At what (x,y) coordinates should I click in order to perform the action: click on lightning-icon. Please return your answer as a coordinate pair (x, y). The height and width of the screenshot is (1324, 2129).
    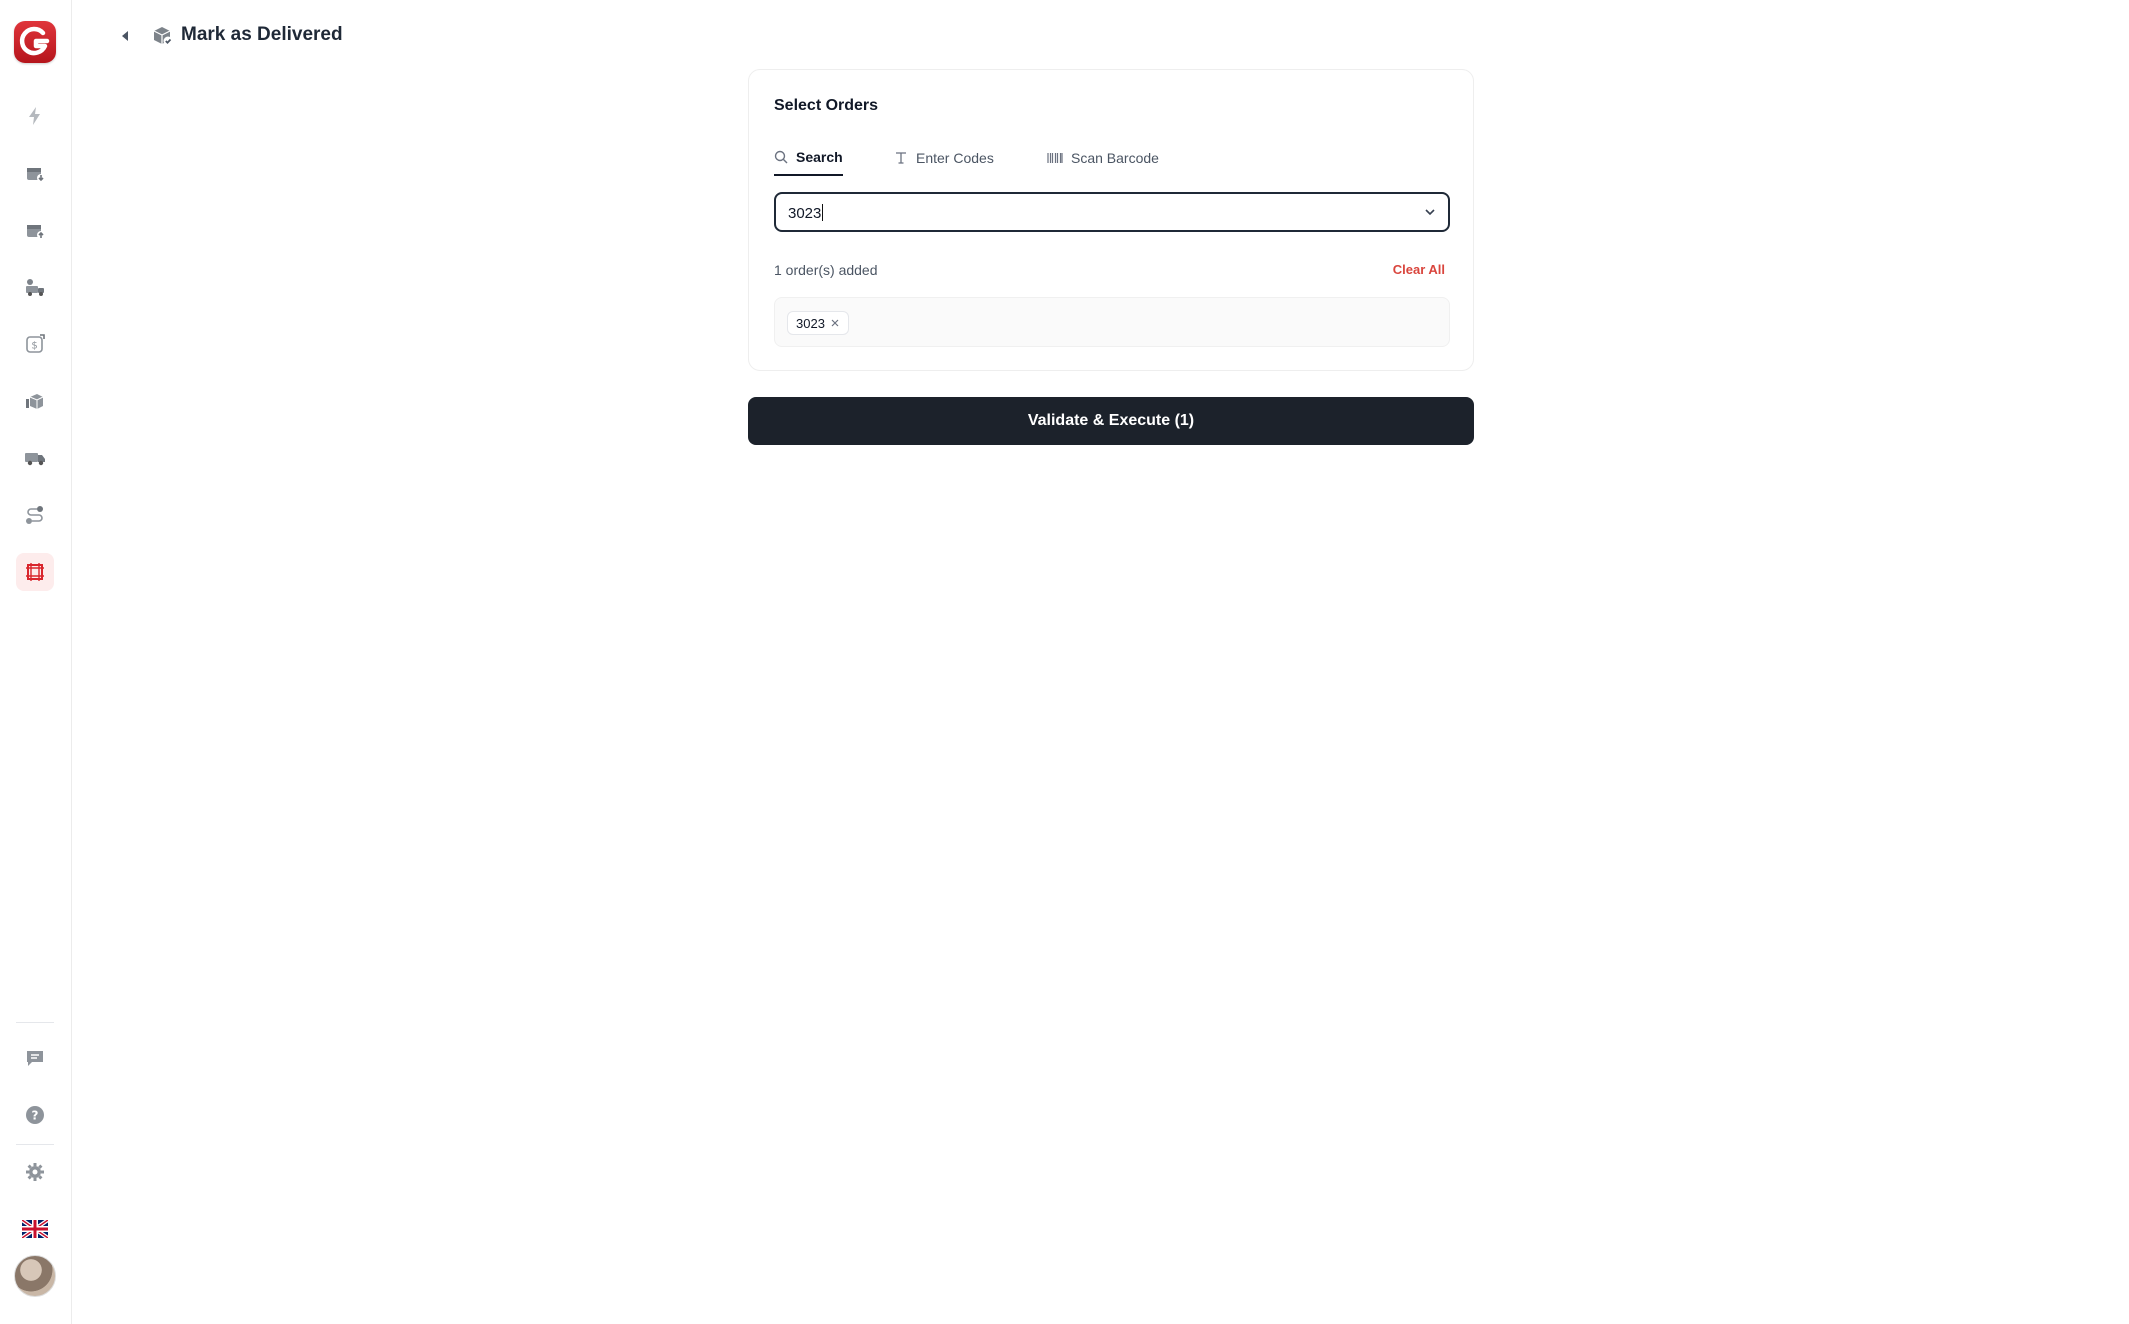
    Looking at the image, I should click on (34, 116).